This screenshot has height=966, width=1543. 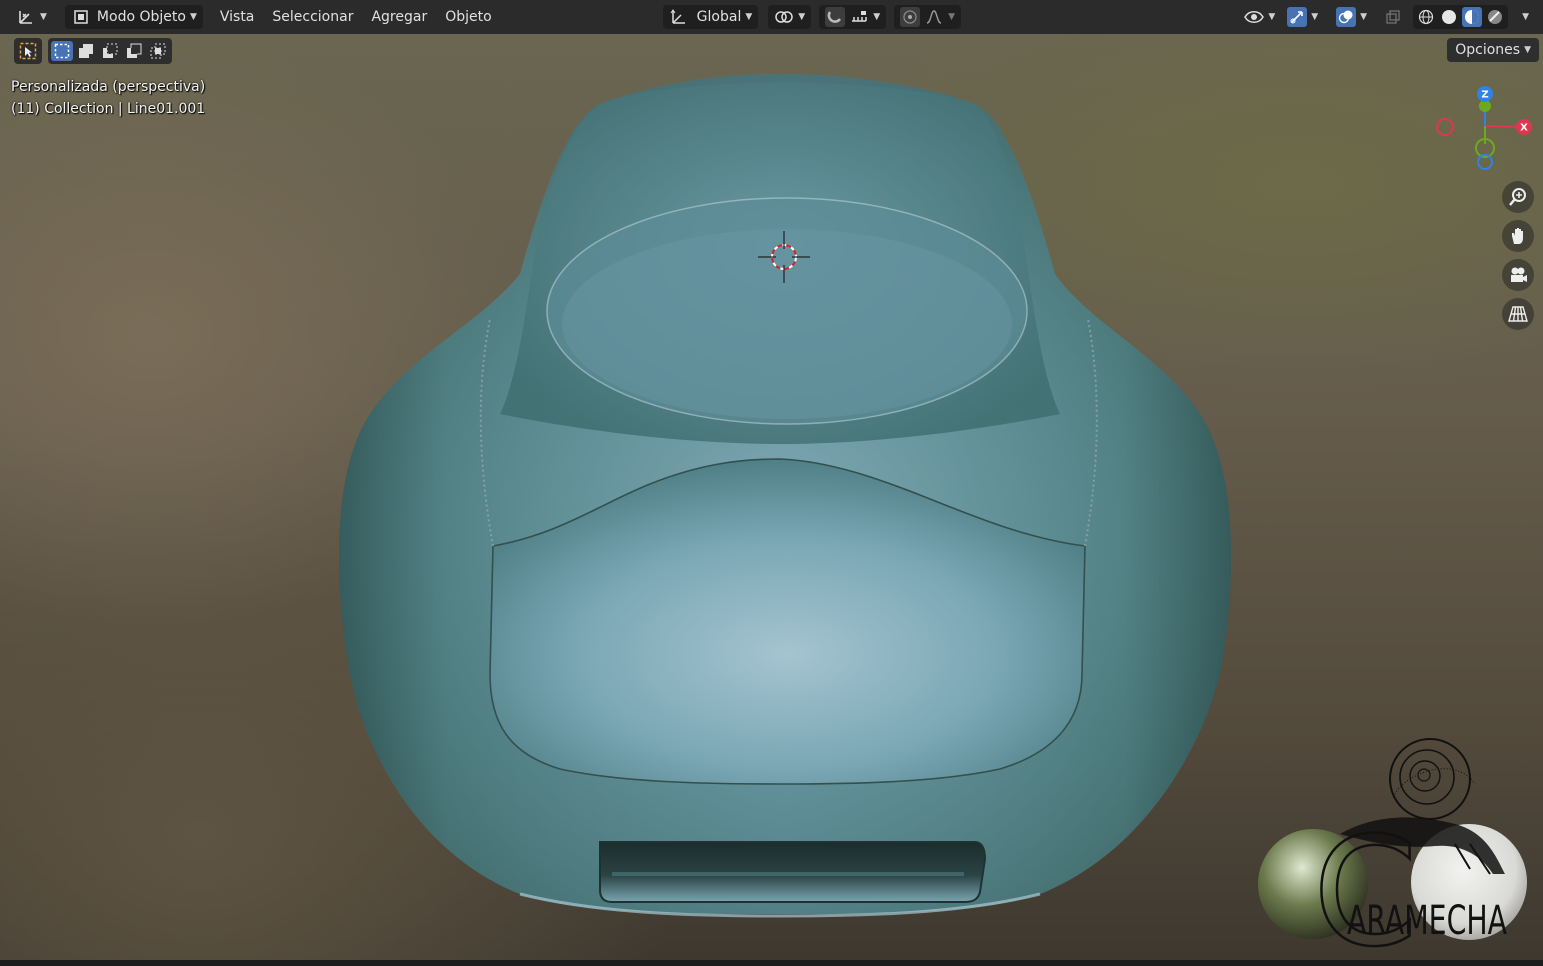 I want to click on navigation-gizmo: Z X, so click(x=1483, y=129).